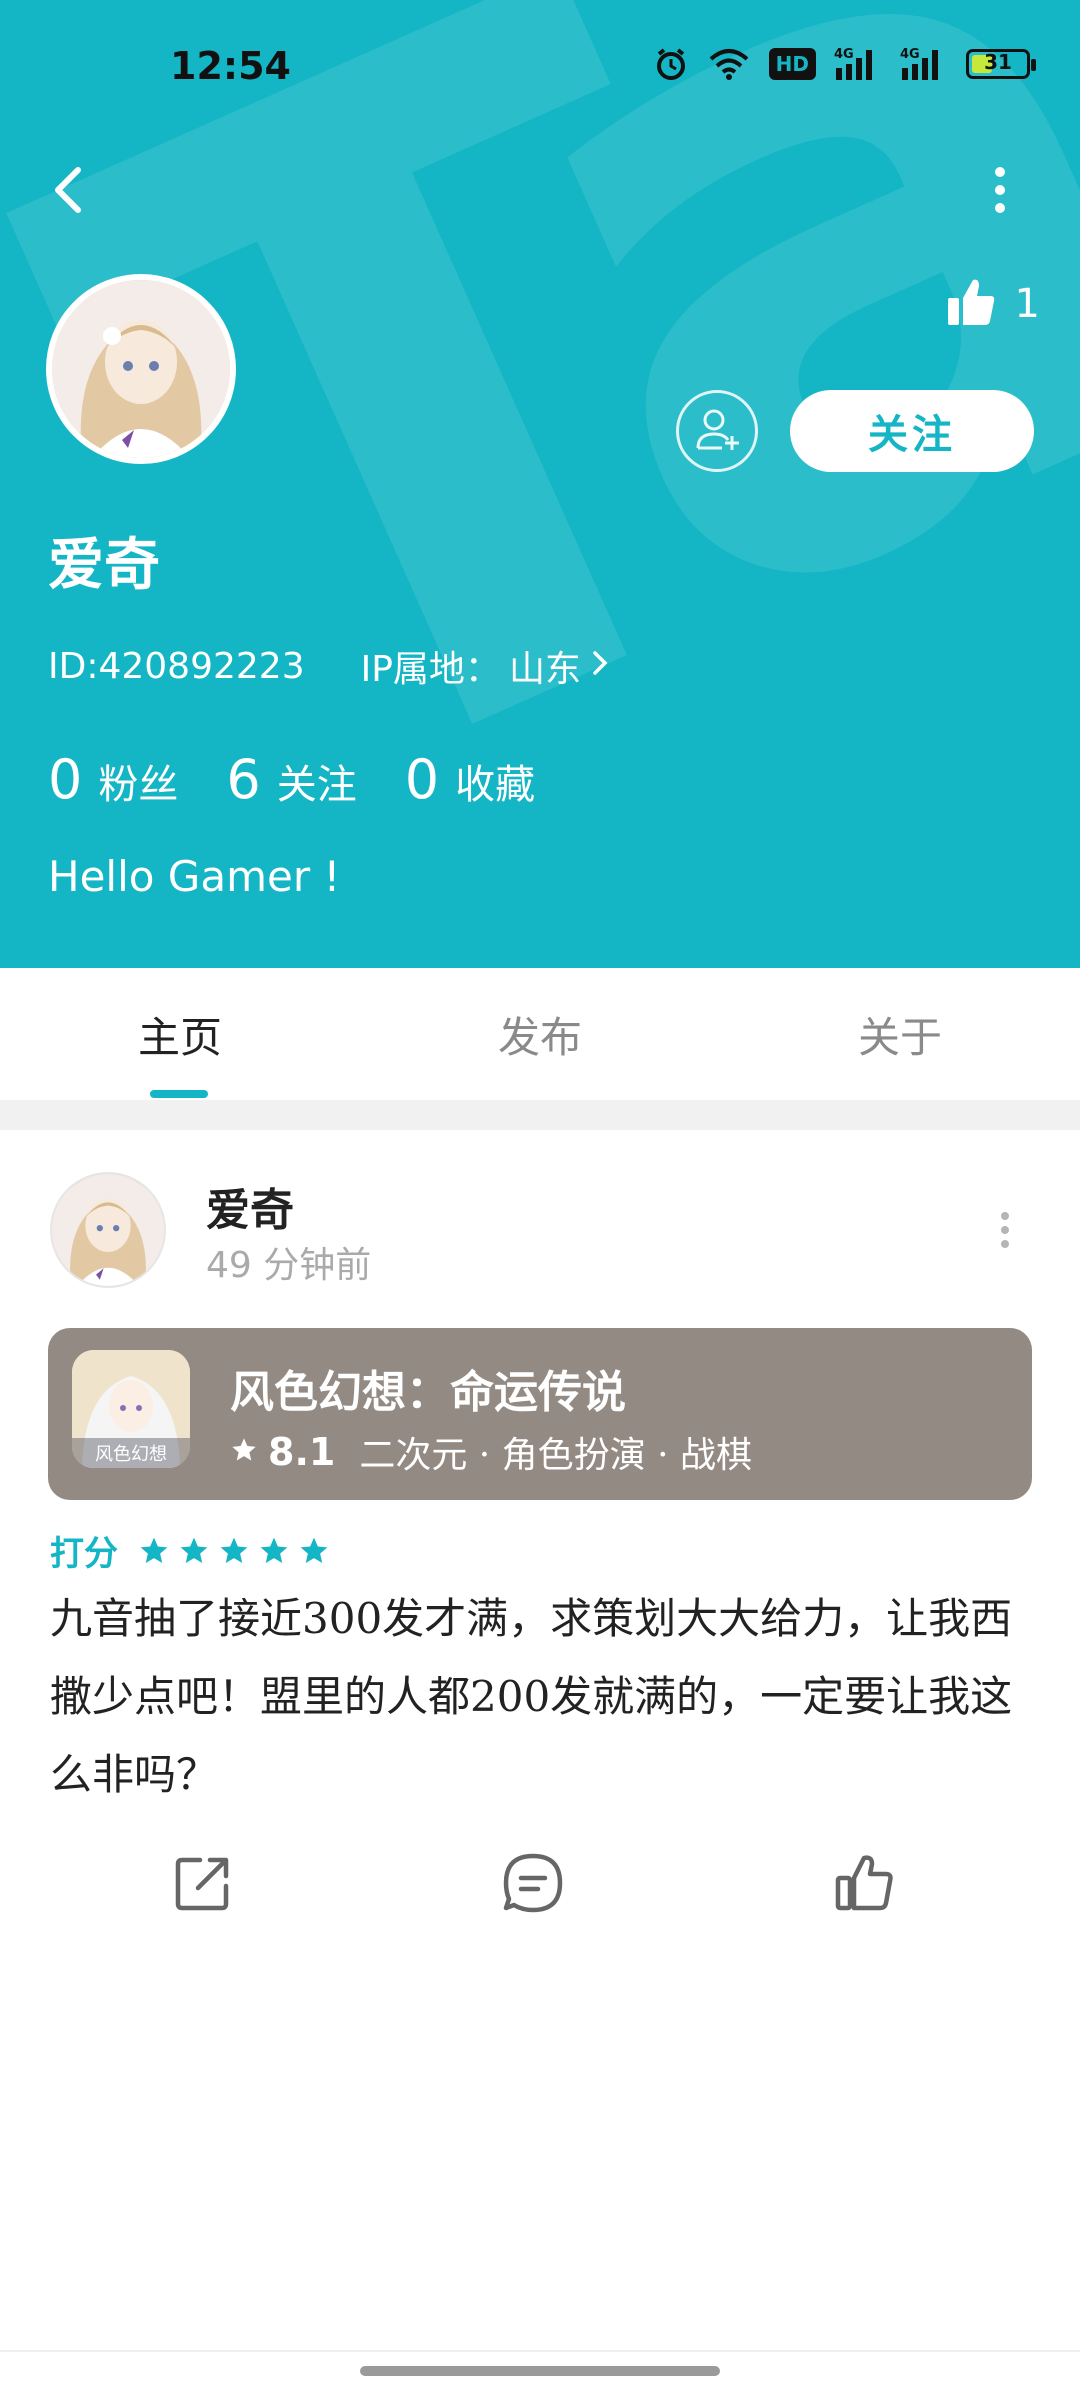 This screenshot has width=1080, height=2400. Describe the element at coordinates (540, 2371) in the screenshot. I see `home-indicator` at that location.